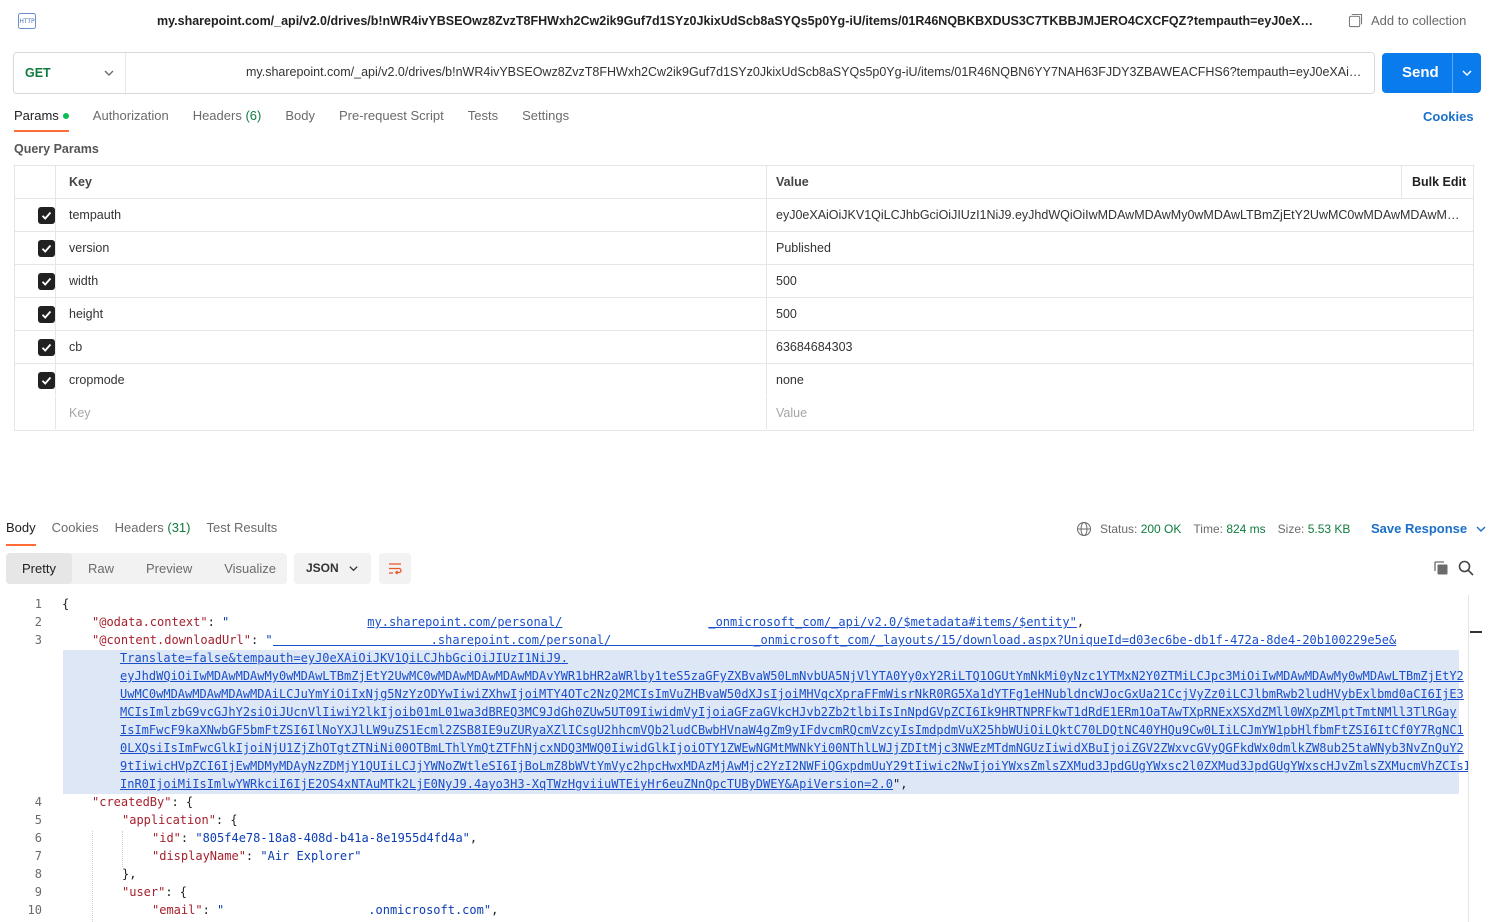  Describe the element at coordinates (36, 115) in the screenshot. I see `tab-params-label: Params` at that location.